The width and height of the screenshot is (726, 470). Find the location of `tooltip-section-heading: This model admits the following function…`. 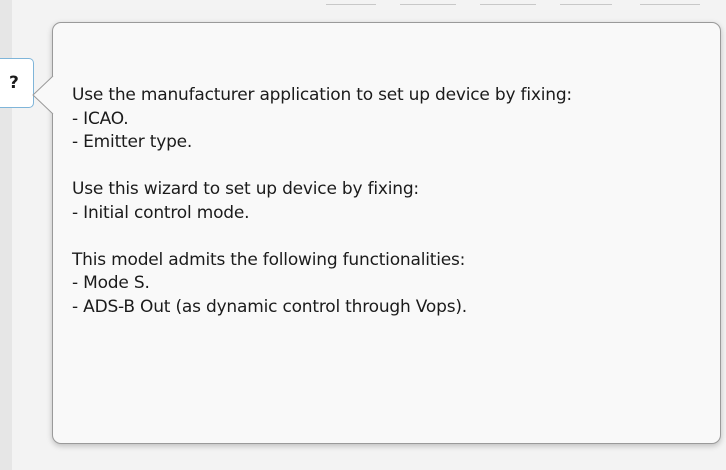

tooltip-section-heading: This model admits the following function… is located at coordinates (269, 259).